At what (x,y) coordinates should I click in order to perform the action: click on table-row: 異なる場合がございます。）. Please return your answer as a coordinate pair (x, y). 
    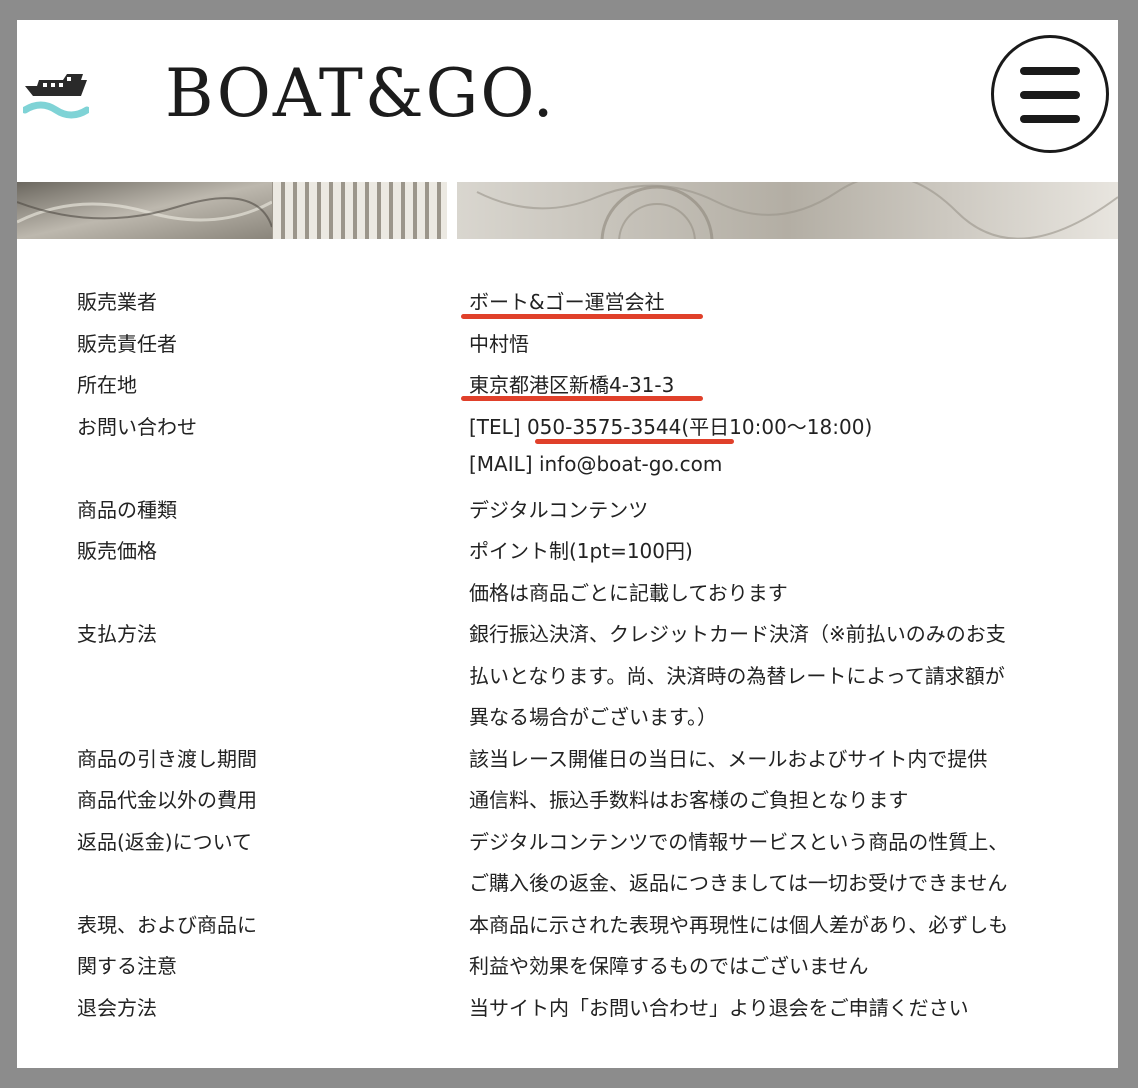
    Looking at the image, I should click on (567, 718).